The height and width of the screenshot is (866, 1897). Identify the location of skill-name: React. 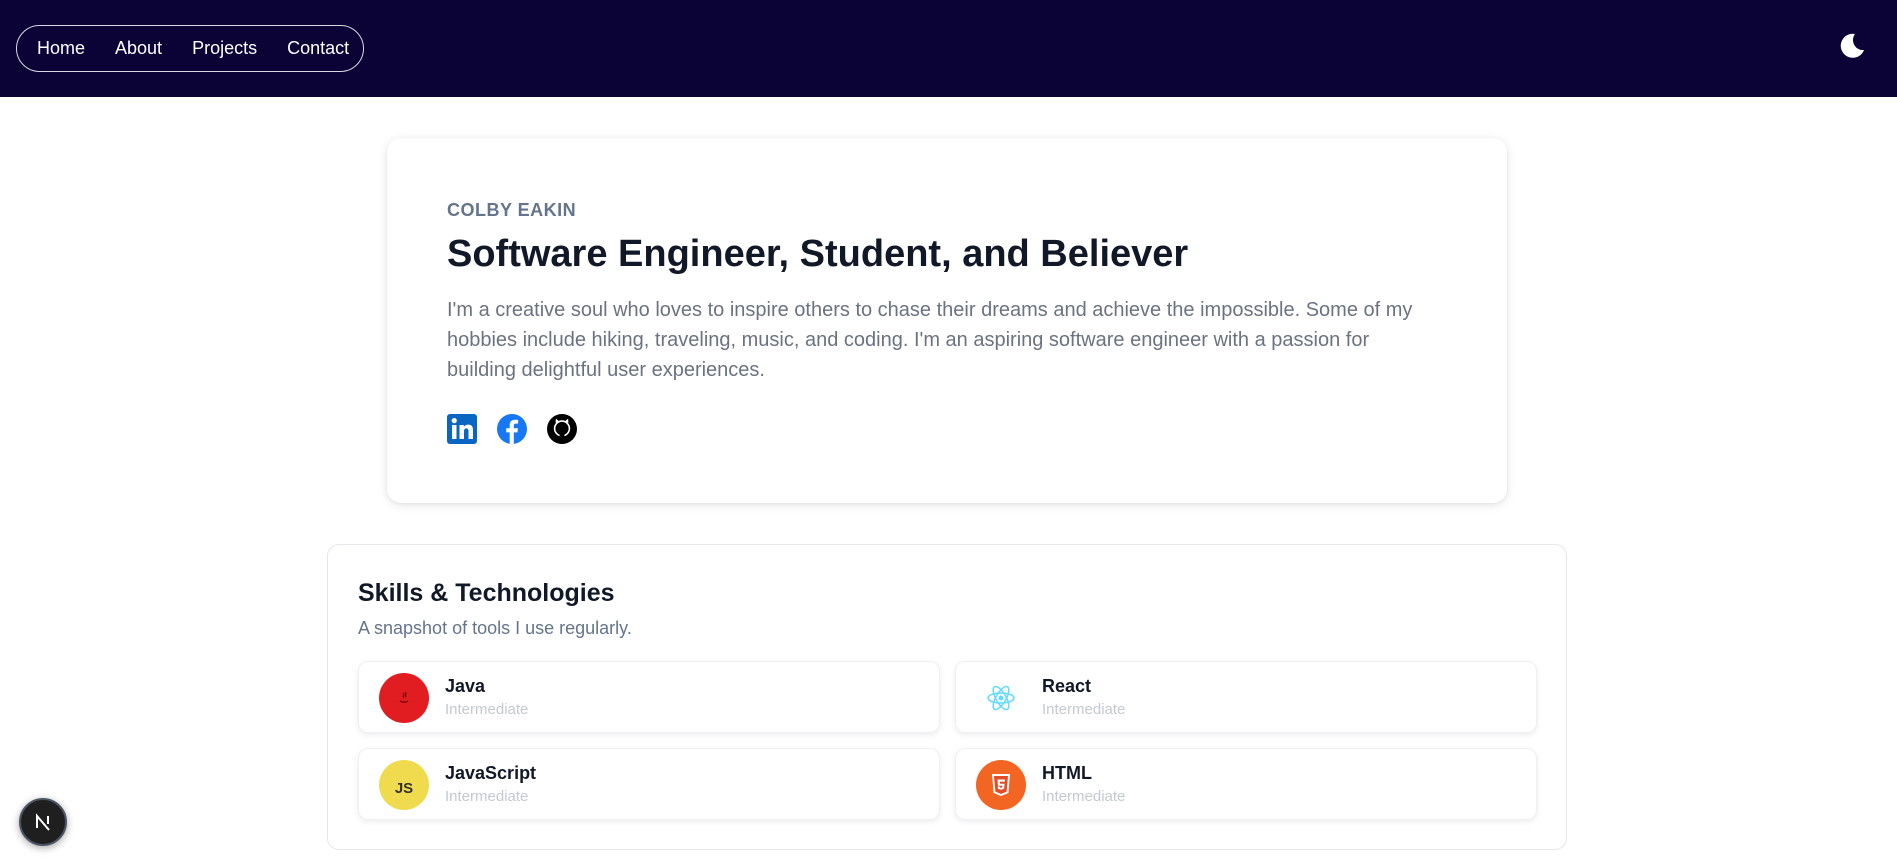
(1067, 686).